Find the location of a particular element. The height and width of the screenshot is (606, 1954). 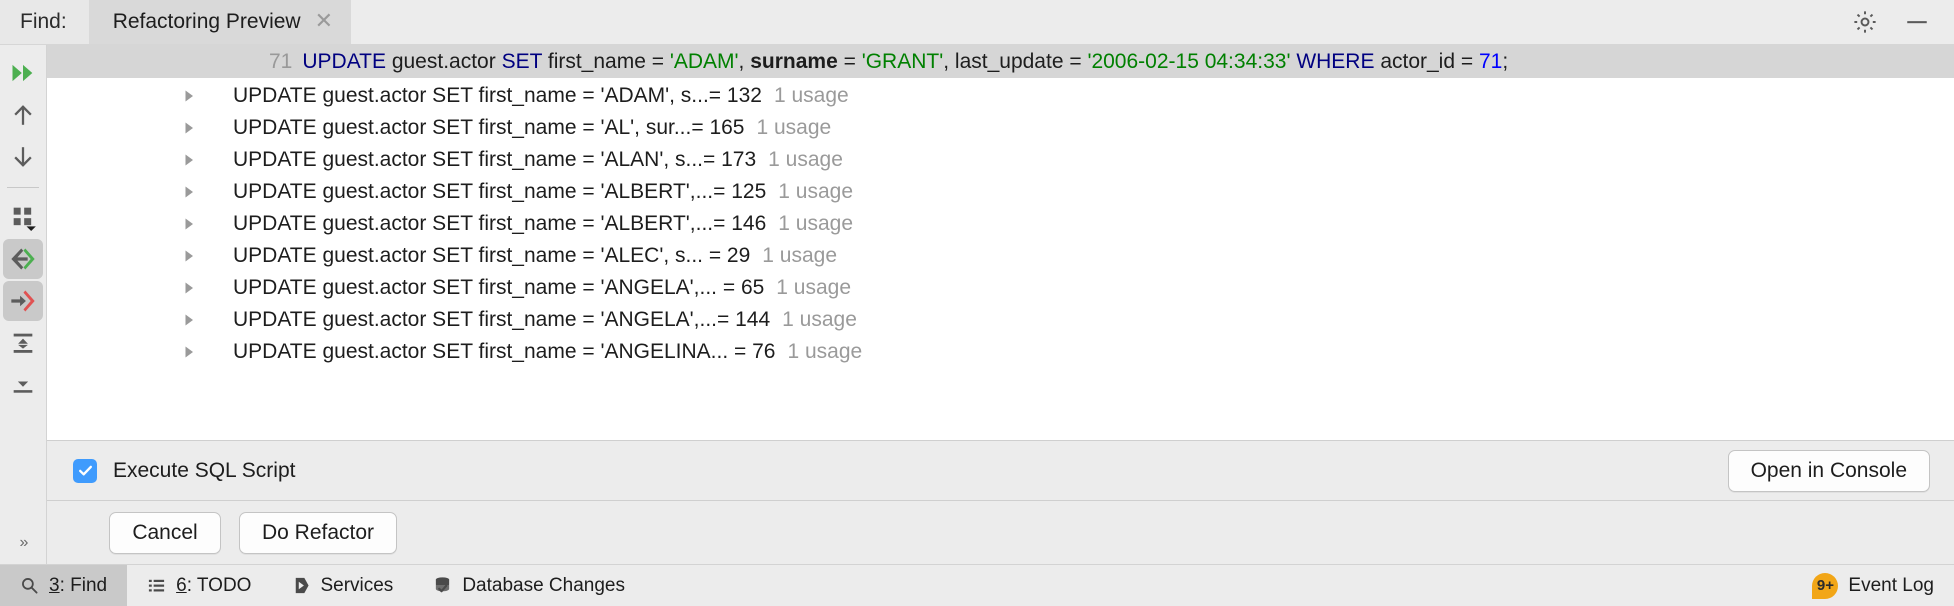

rail-separator is located at coordinates (23, 187).